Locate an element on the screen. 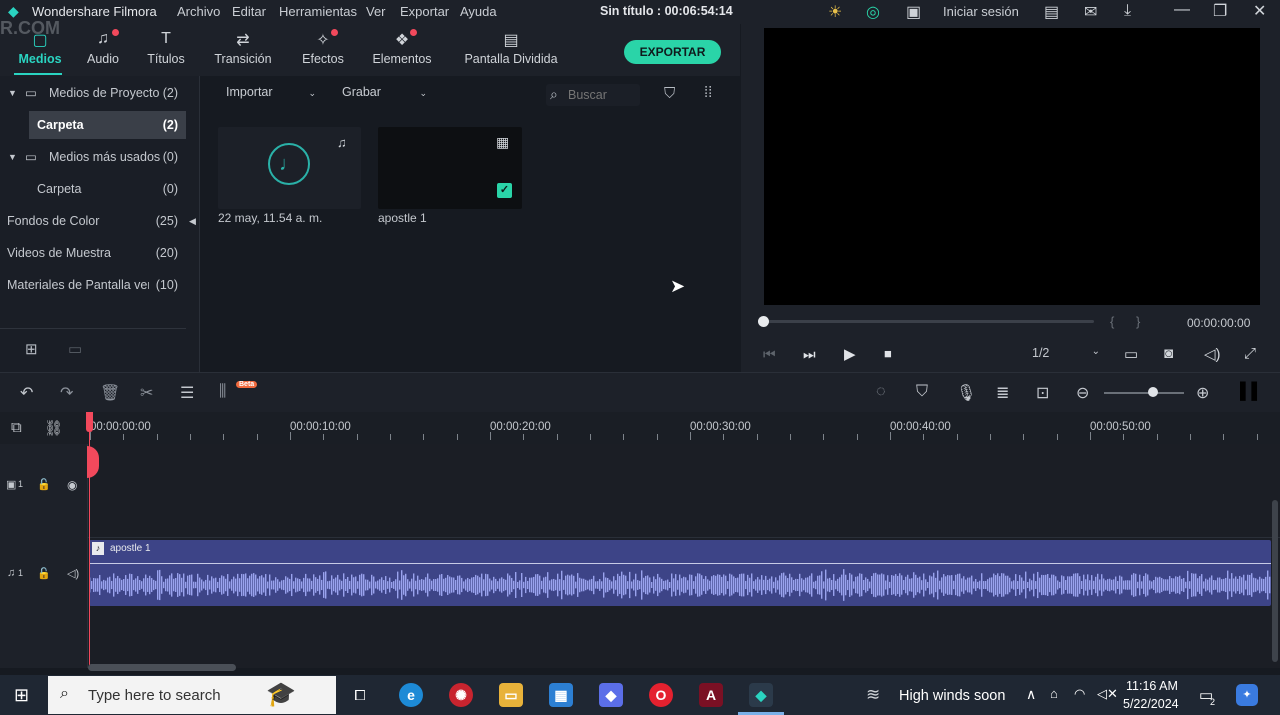 The width and height of the screenshot is (1280, 715). tab-elementos: ❖ Elementos is located at coordinates (402, 50).